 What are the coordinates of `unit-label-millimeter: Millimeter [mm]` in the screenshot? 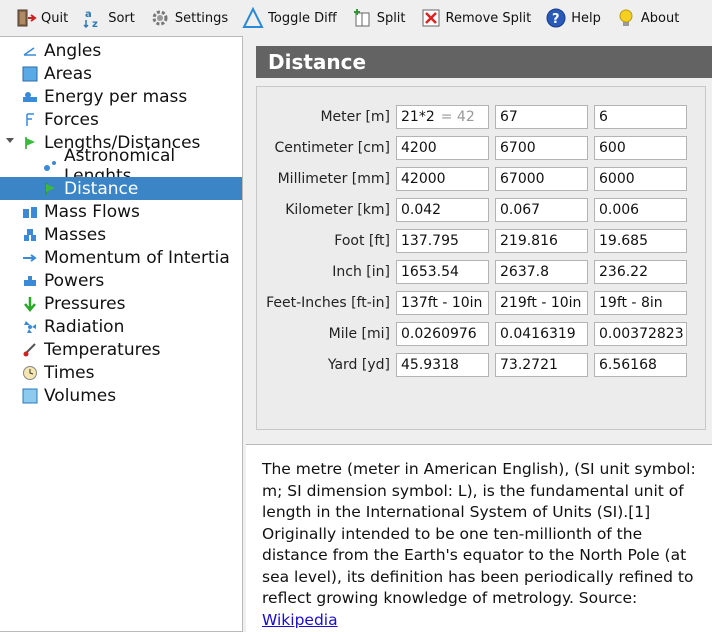 It's located at (333, 179).